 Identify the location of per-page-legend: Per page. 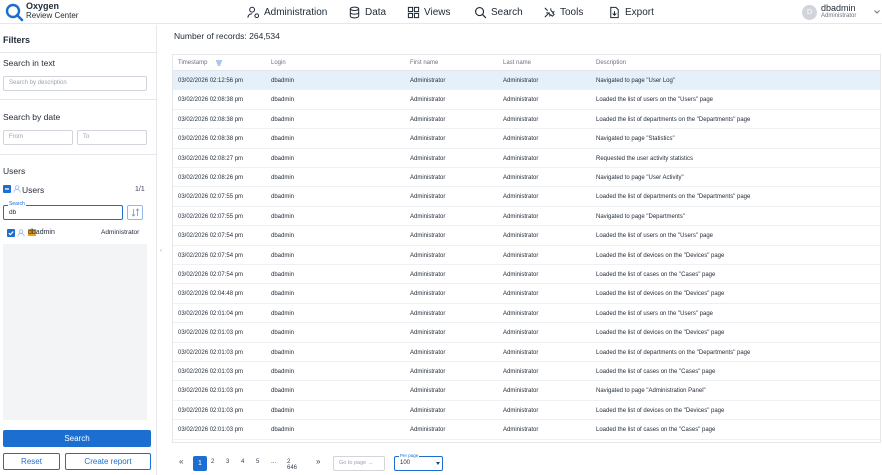
(409, 455).